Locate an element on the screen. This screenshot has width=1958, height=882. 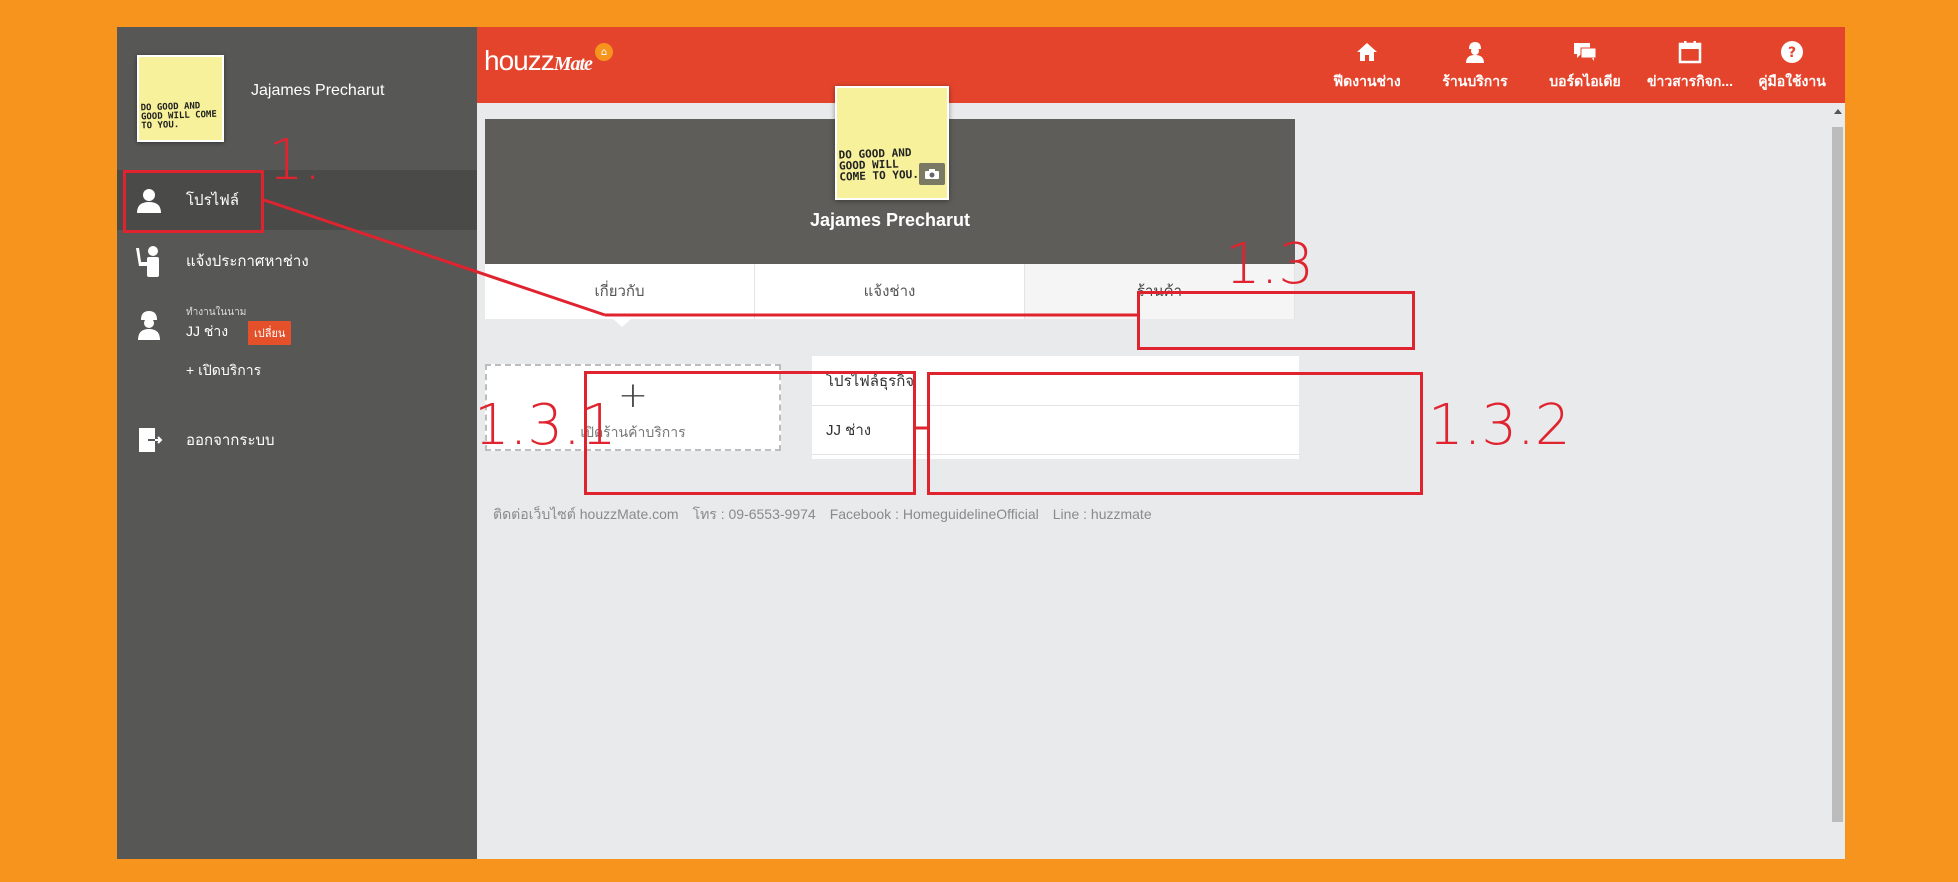
nav-label: ร้านบริการ is located at coordinates (1475, 81).